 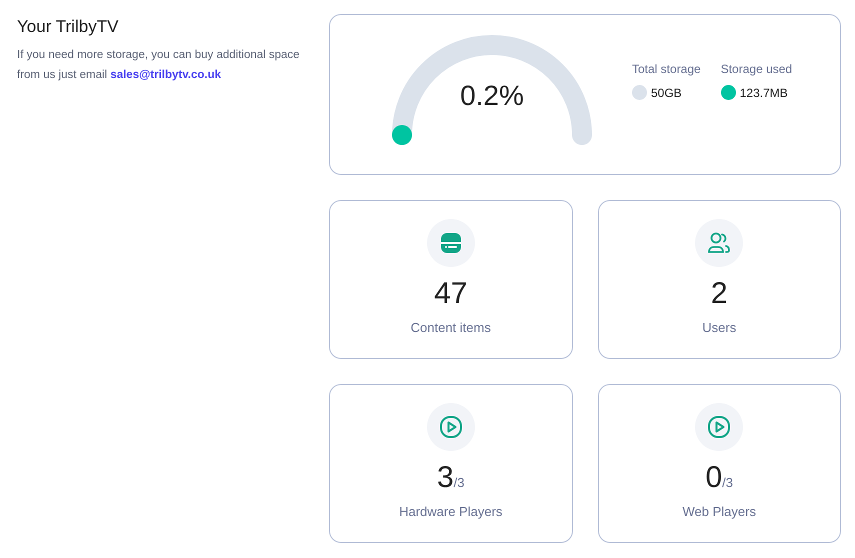 I want to click on section-title: Your TrilbyTV, so click(x=68, y=27).